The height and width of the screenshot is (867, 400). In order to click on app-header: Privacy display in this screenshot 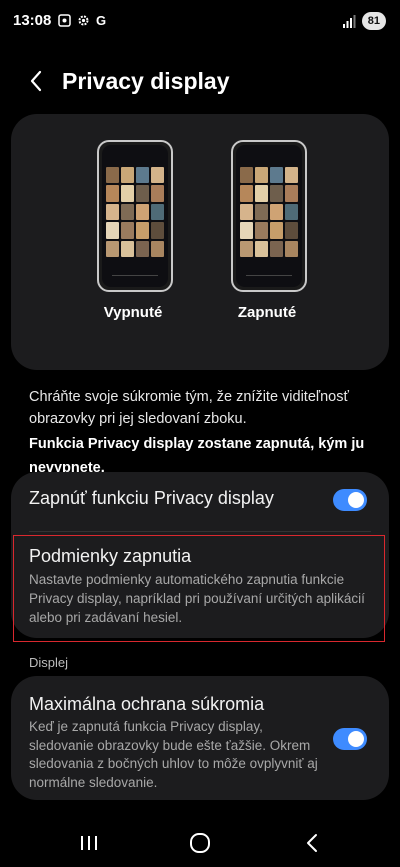, I will do `click(200, 81)`.